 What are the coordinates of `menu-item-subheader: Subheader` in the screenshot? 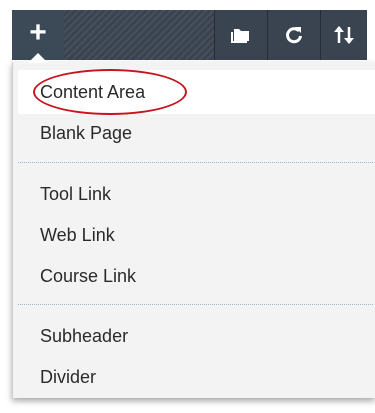 It's located at (84, 336).